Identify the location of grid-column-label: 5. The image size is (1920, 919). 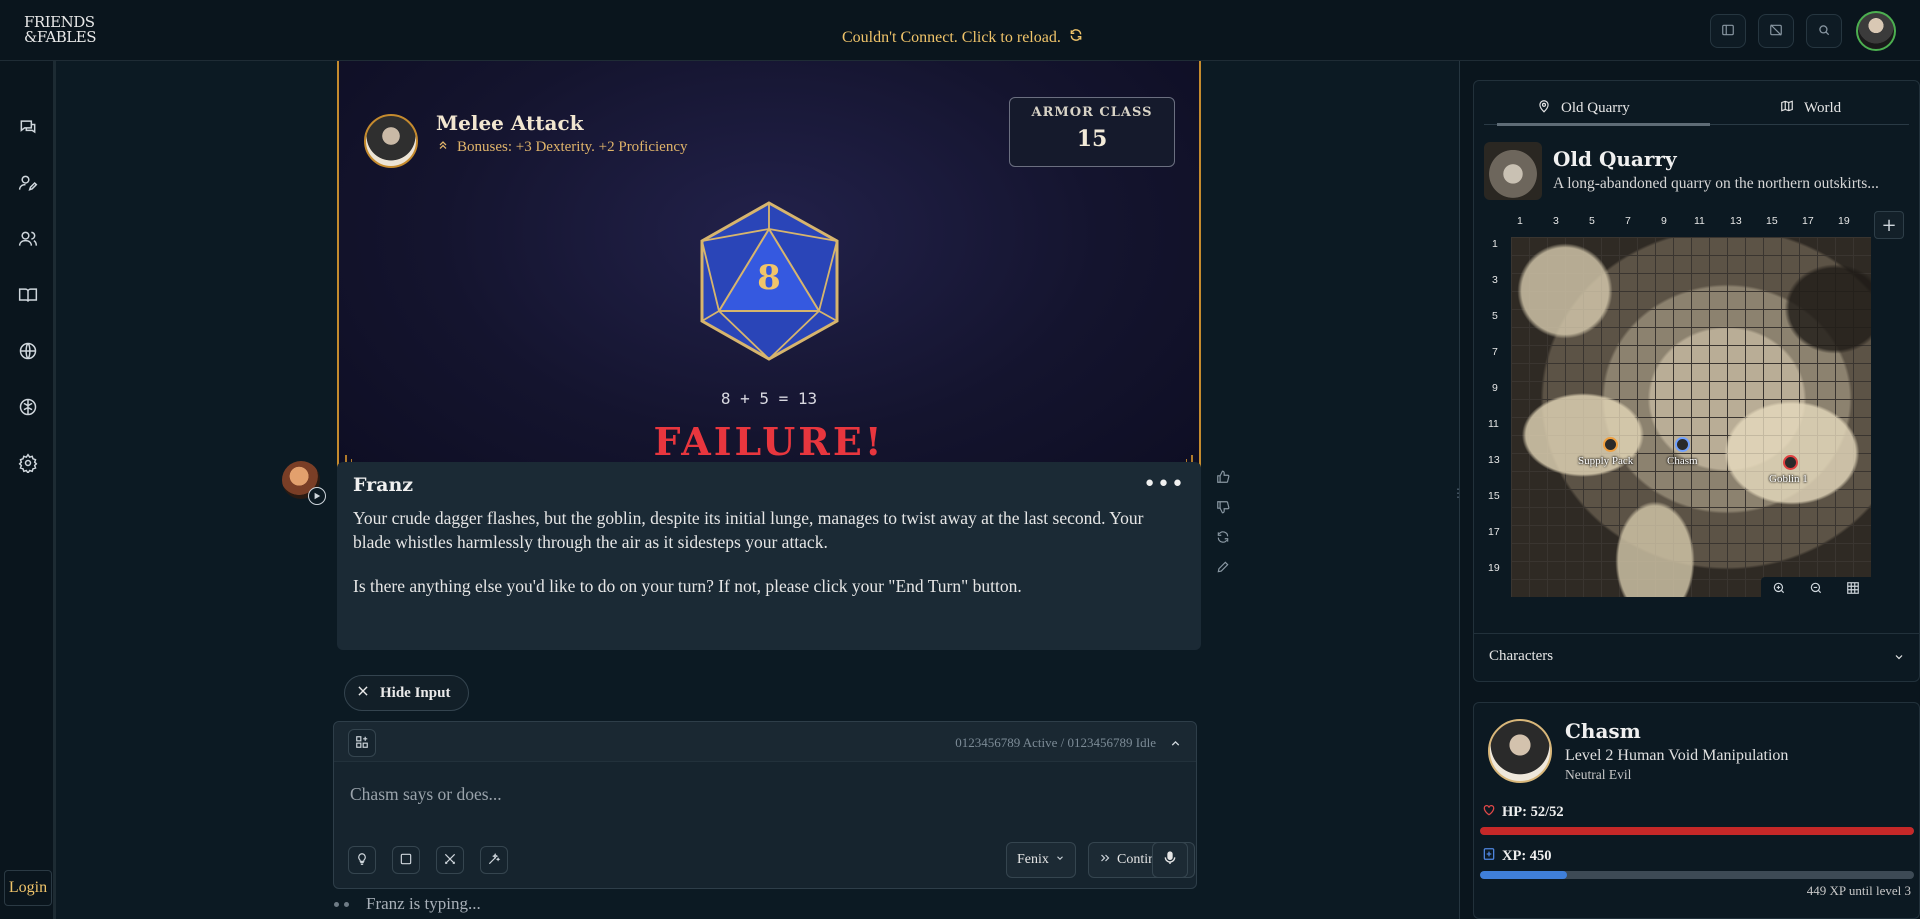
(1592, 221).